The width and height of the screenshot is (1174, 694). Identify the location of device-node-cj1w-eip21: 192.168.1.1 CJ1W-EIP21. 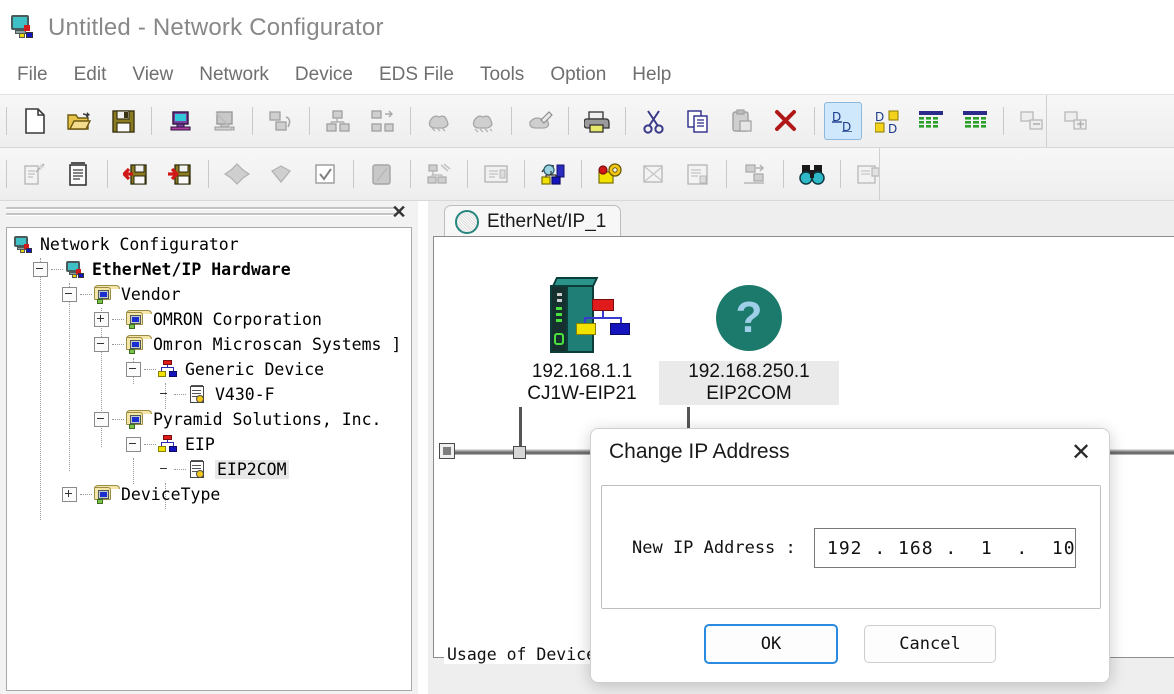
(582, 341).